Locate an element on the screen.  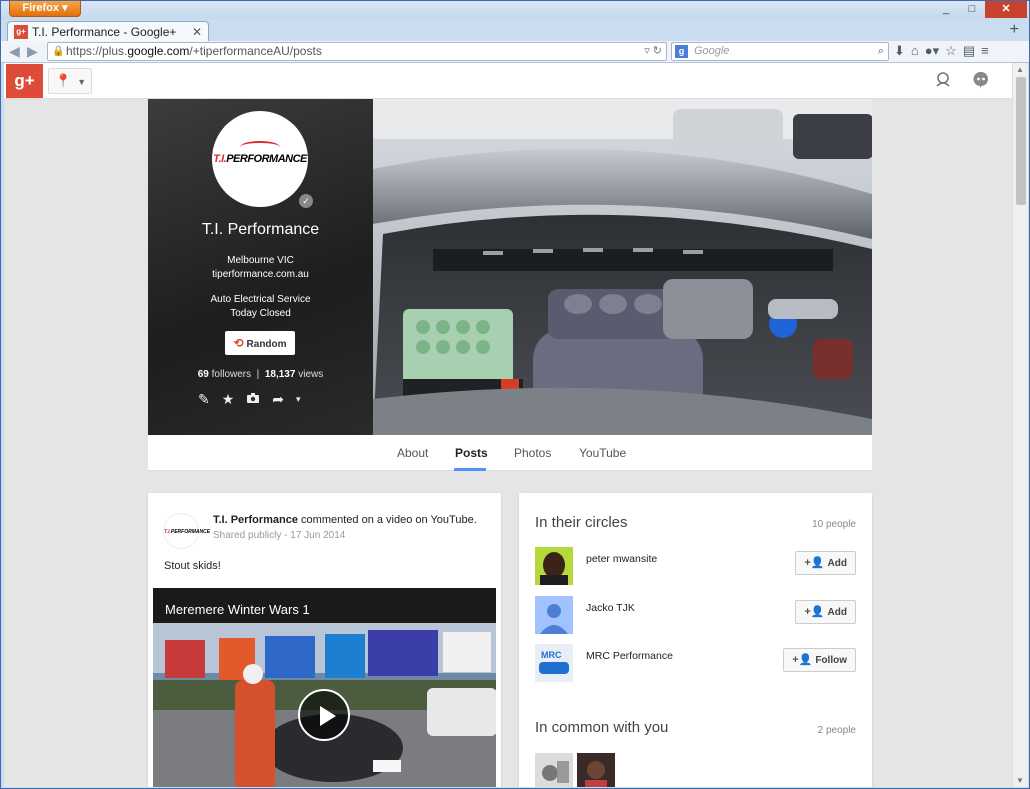
menu-icon: ≡ is located at coordinates (985, 51).